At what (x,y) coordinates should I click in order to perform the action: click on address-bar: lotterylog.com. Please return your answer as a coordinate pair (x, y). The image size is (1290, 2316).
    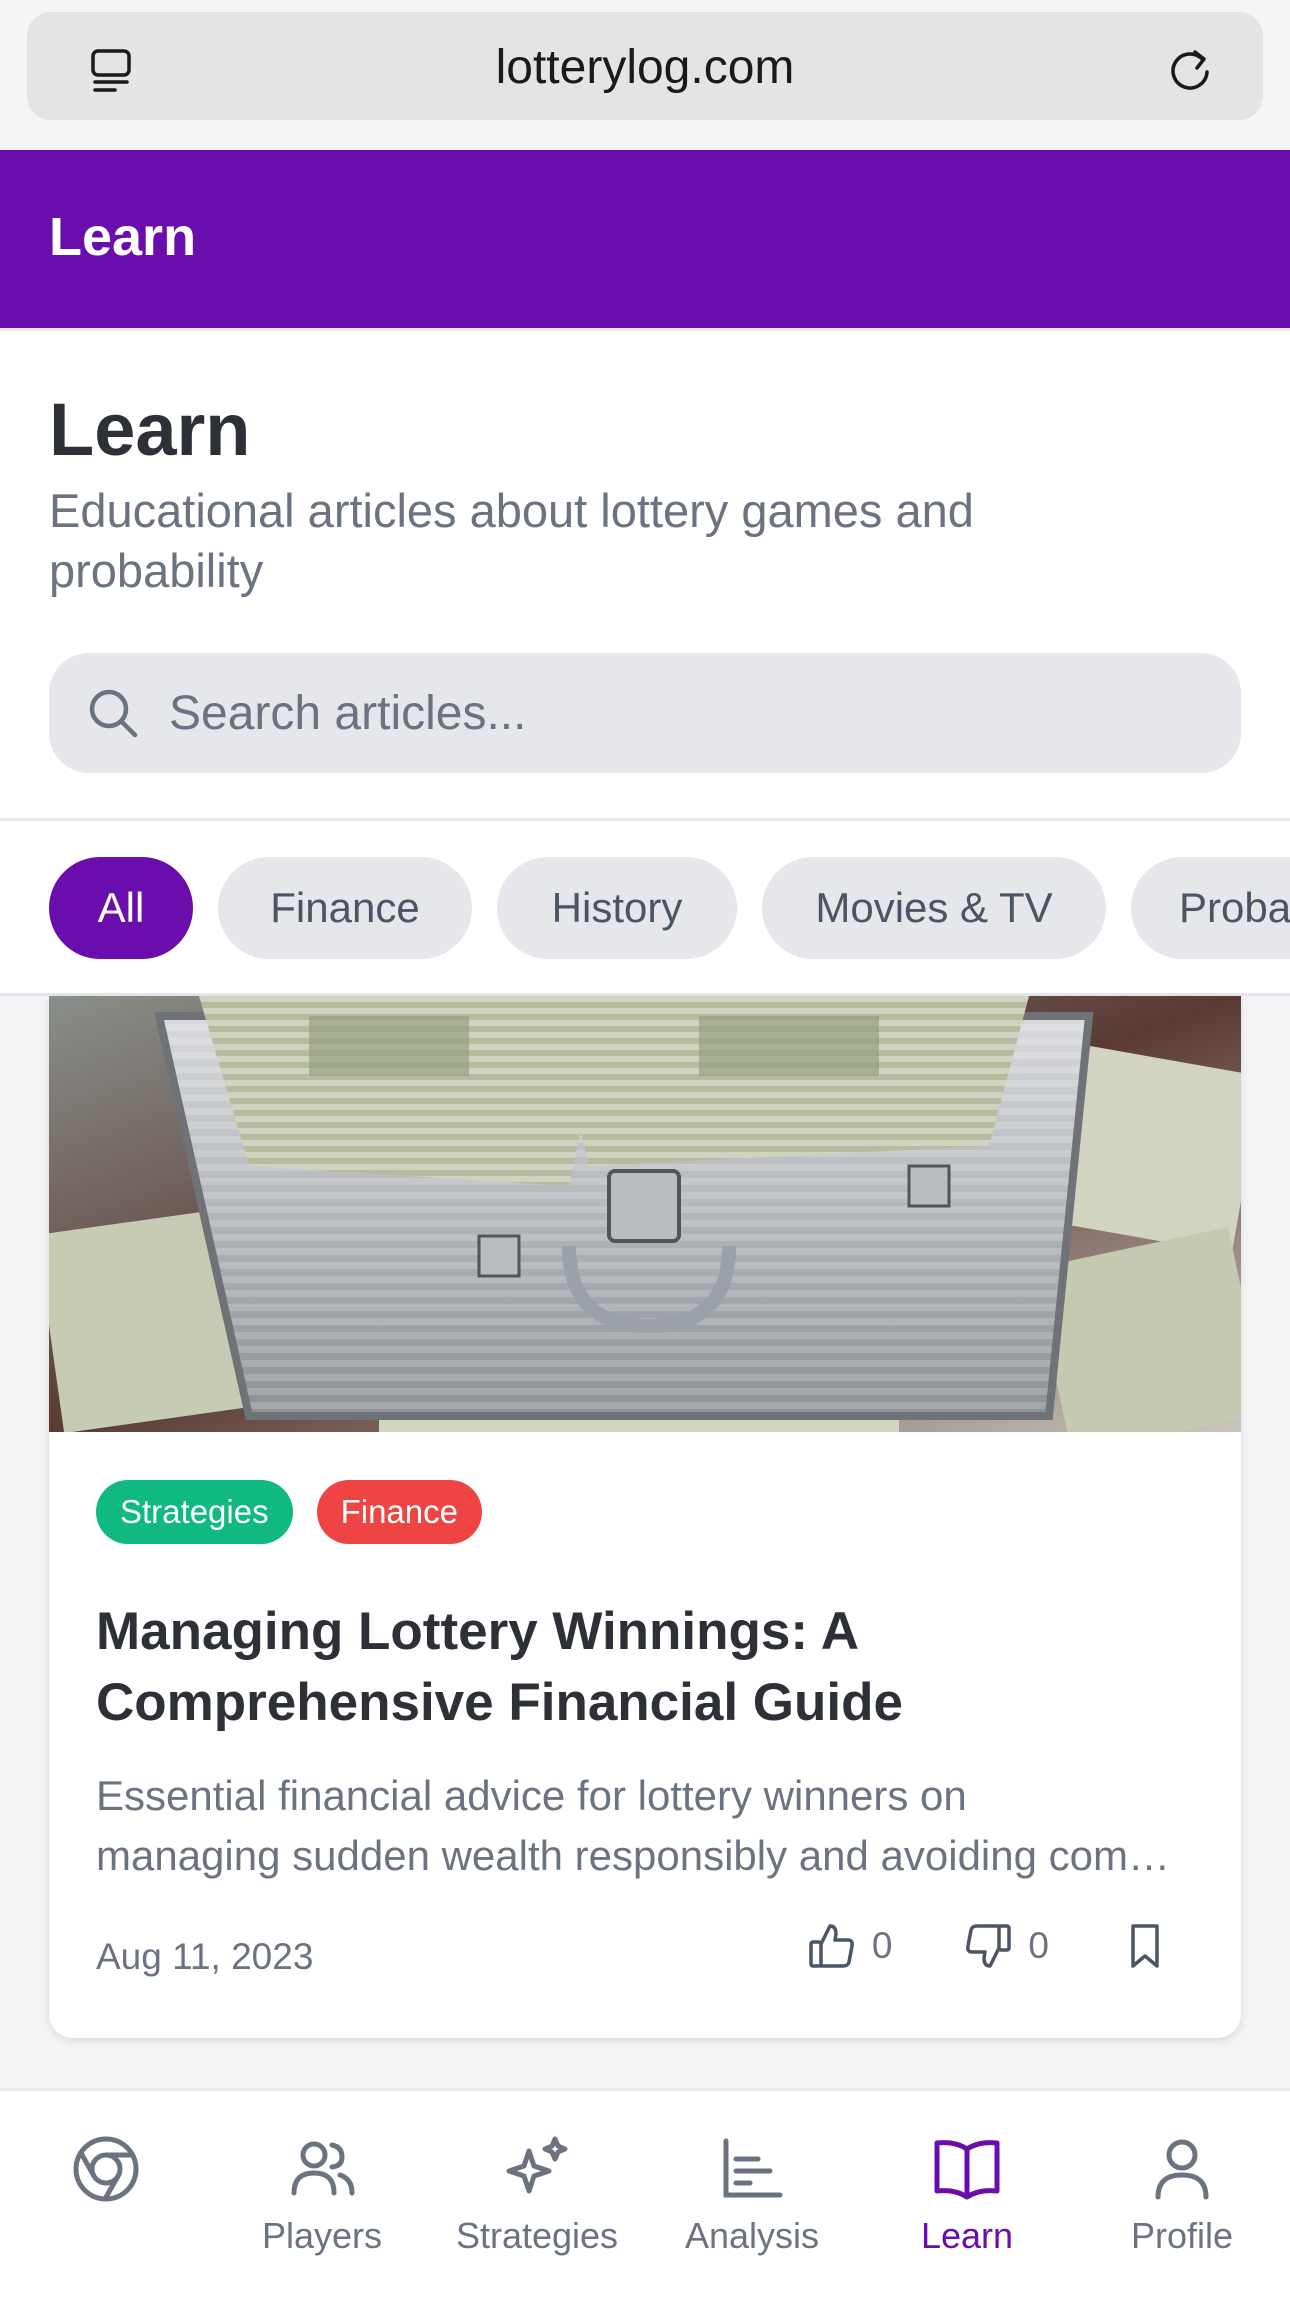
    Looking at the image, I should click on (645, 66).